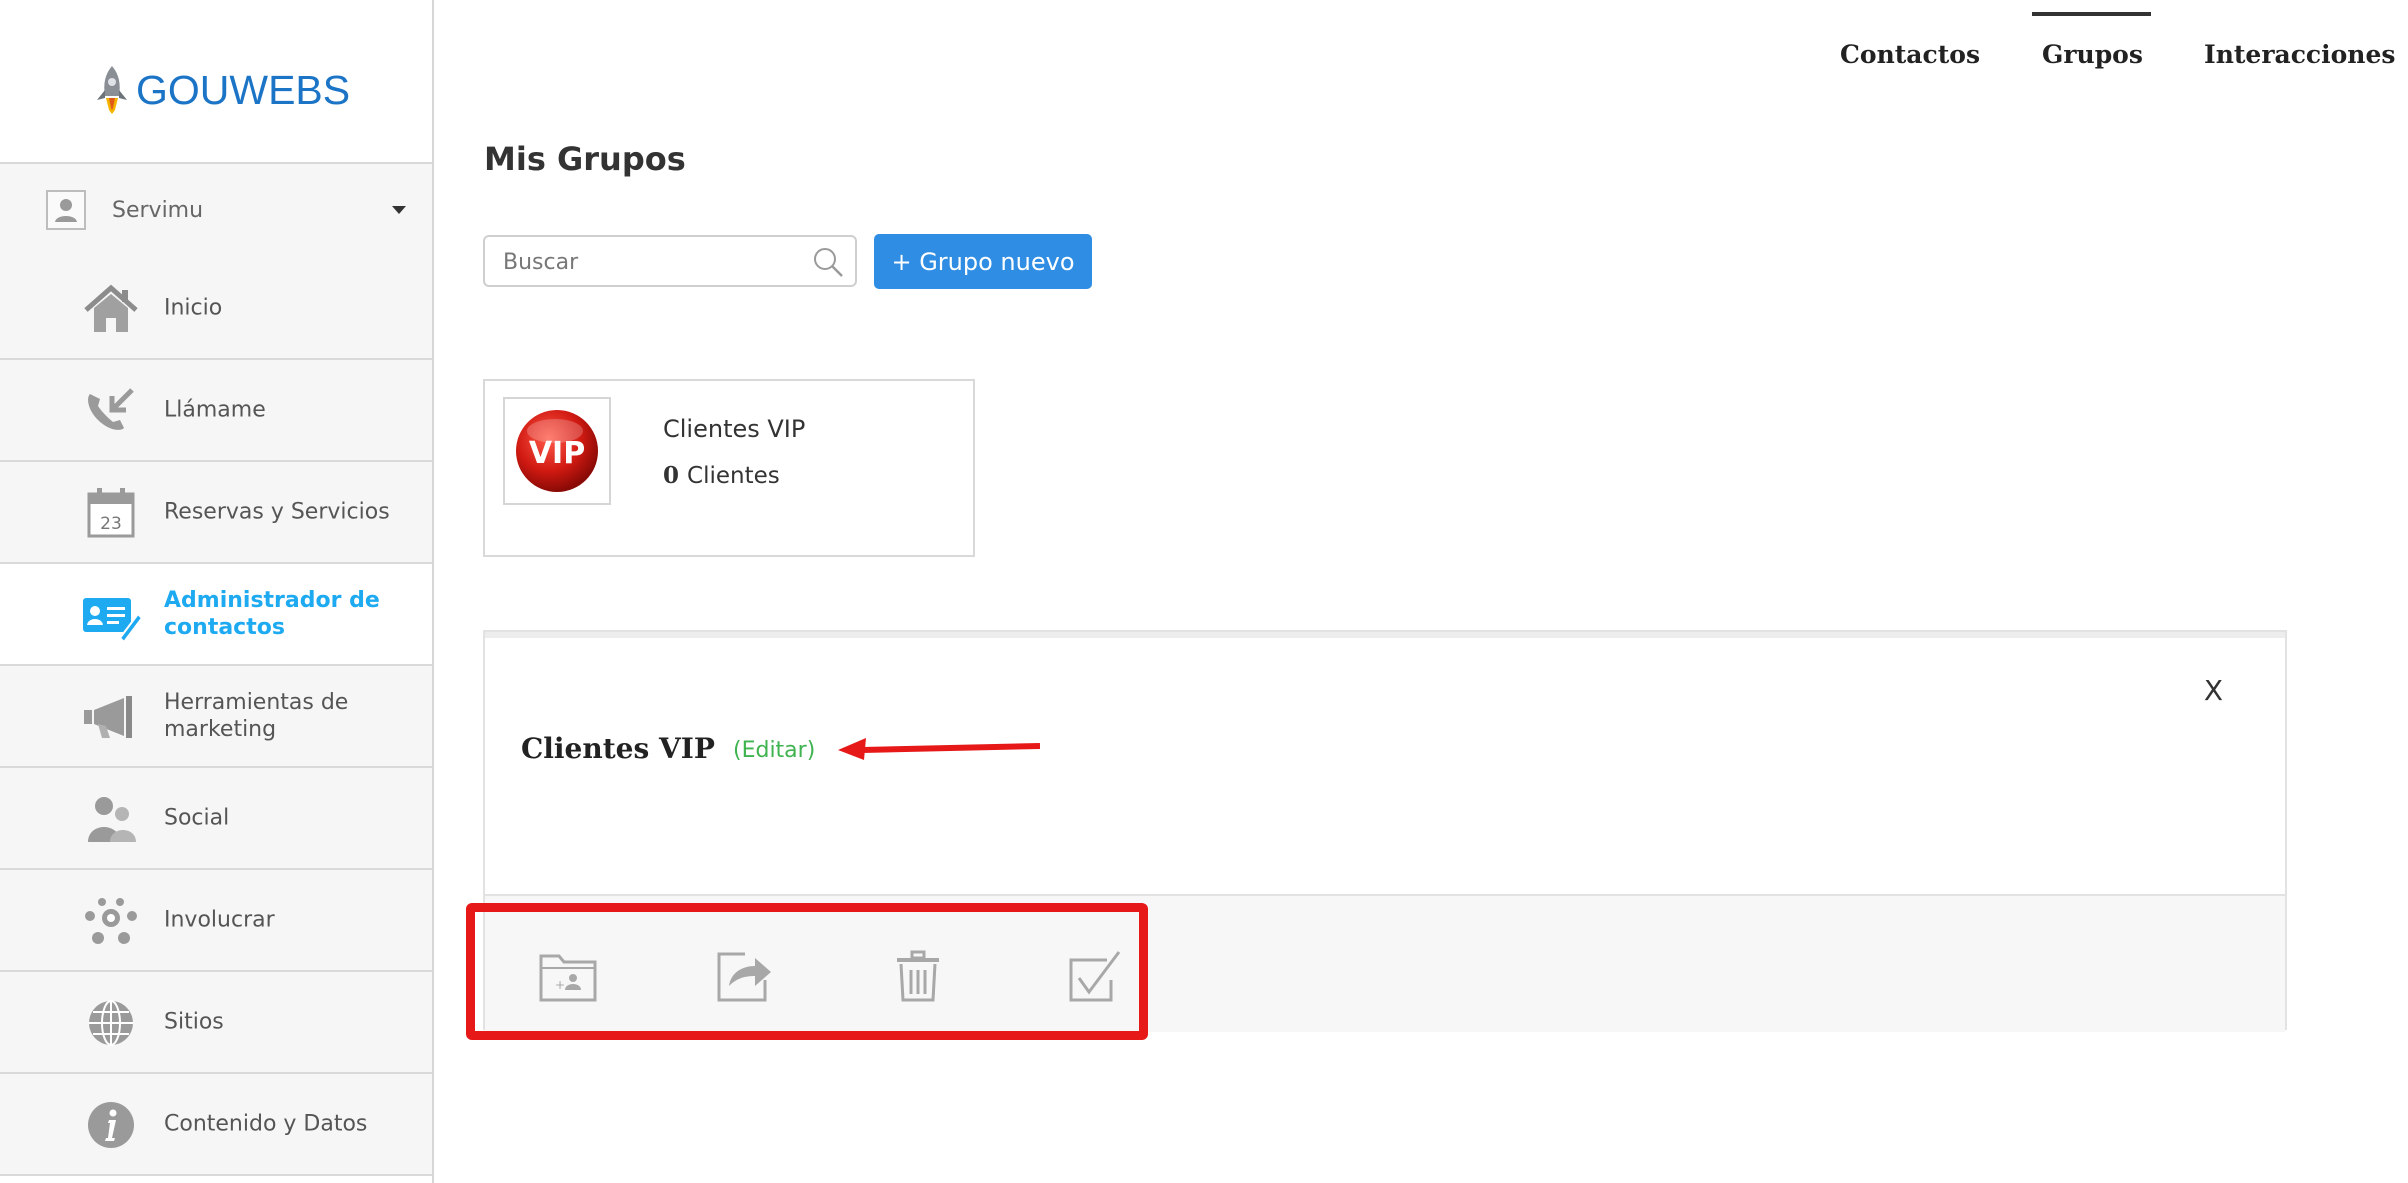 The width and height of the screenshot is (2408, 1183). What do you see at coordinates (111, 1125) in the screenshot?
I see `info-icon` at bounding box center [111, 1125].